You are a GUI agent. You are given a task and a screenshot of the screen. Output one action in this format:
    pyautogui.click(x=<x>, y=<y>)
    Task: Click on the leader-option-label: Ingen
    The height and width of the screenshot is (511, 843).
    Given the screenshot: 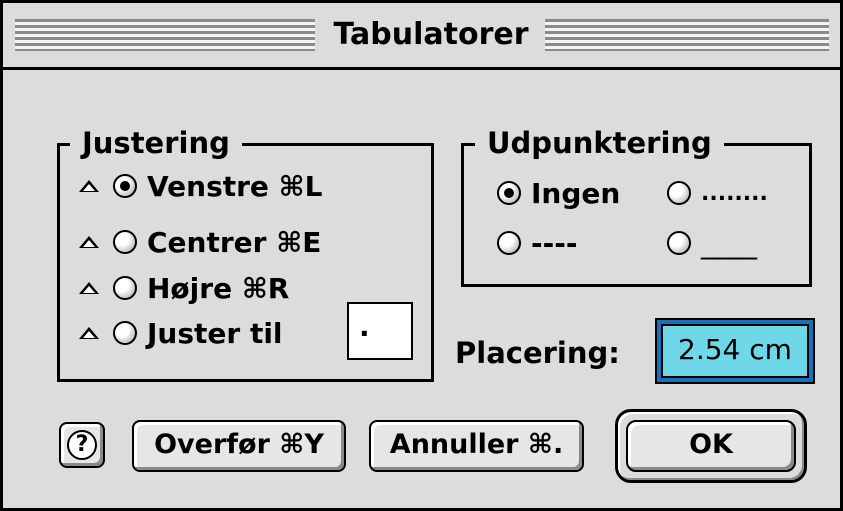 What is the action you would take?
    pyautogui.click(x=576, y=193)
    